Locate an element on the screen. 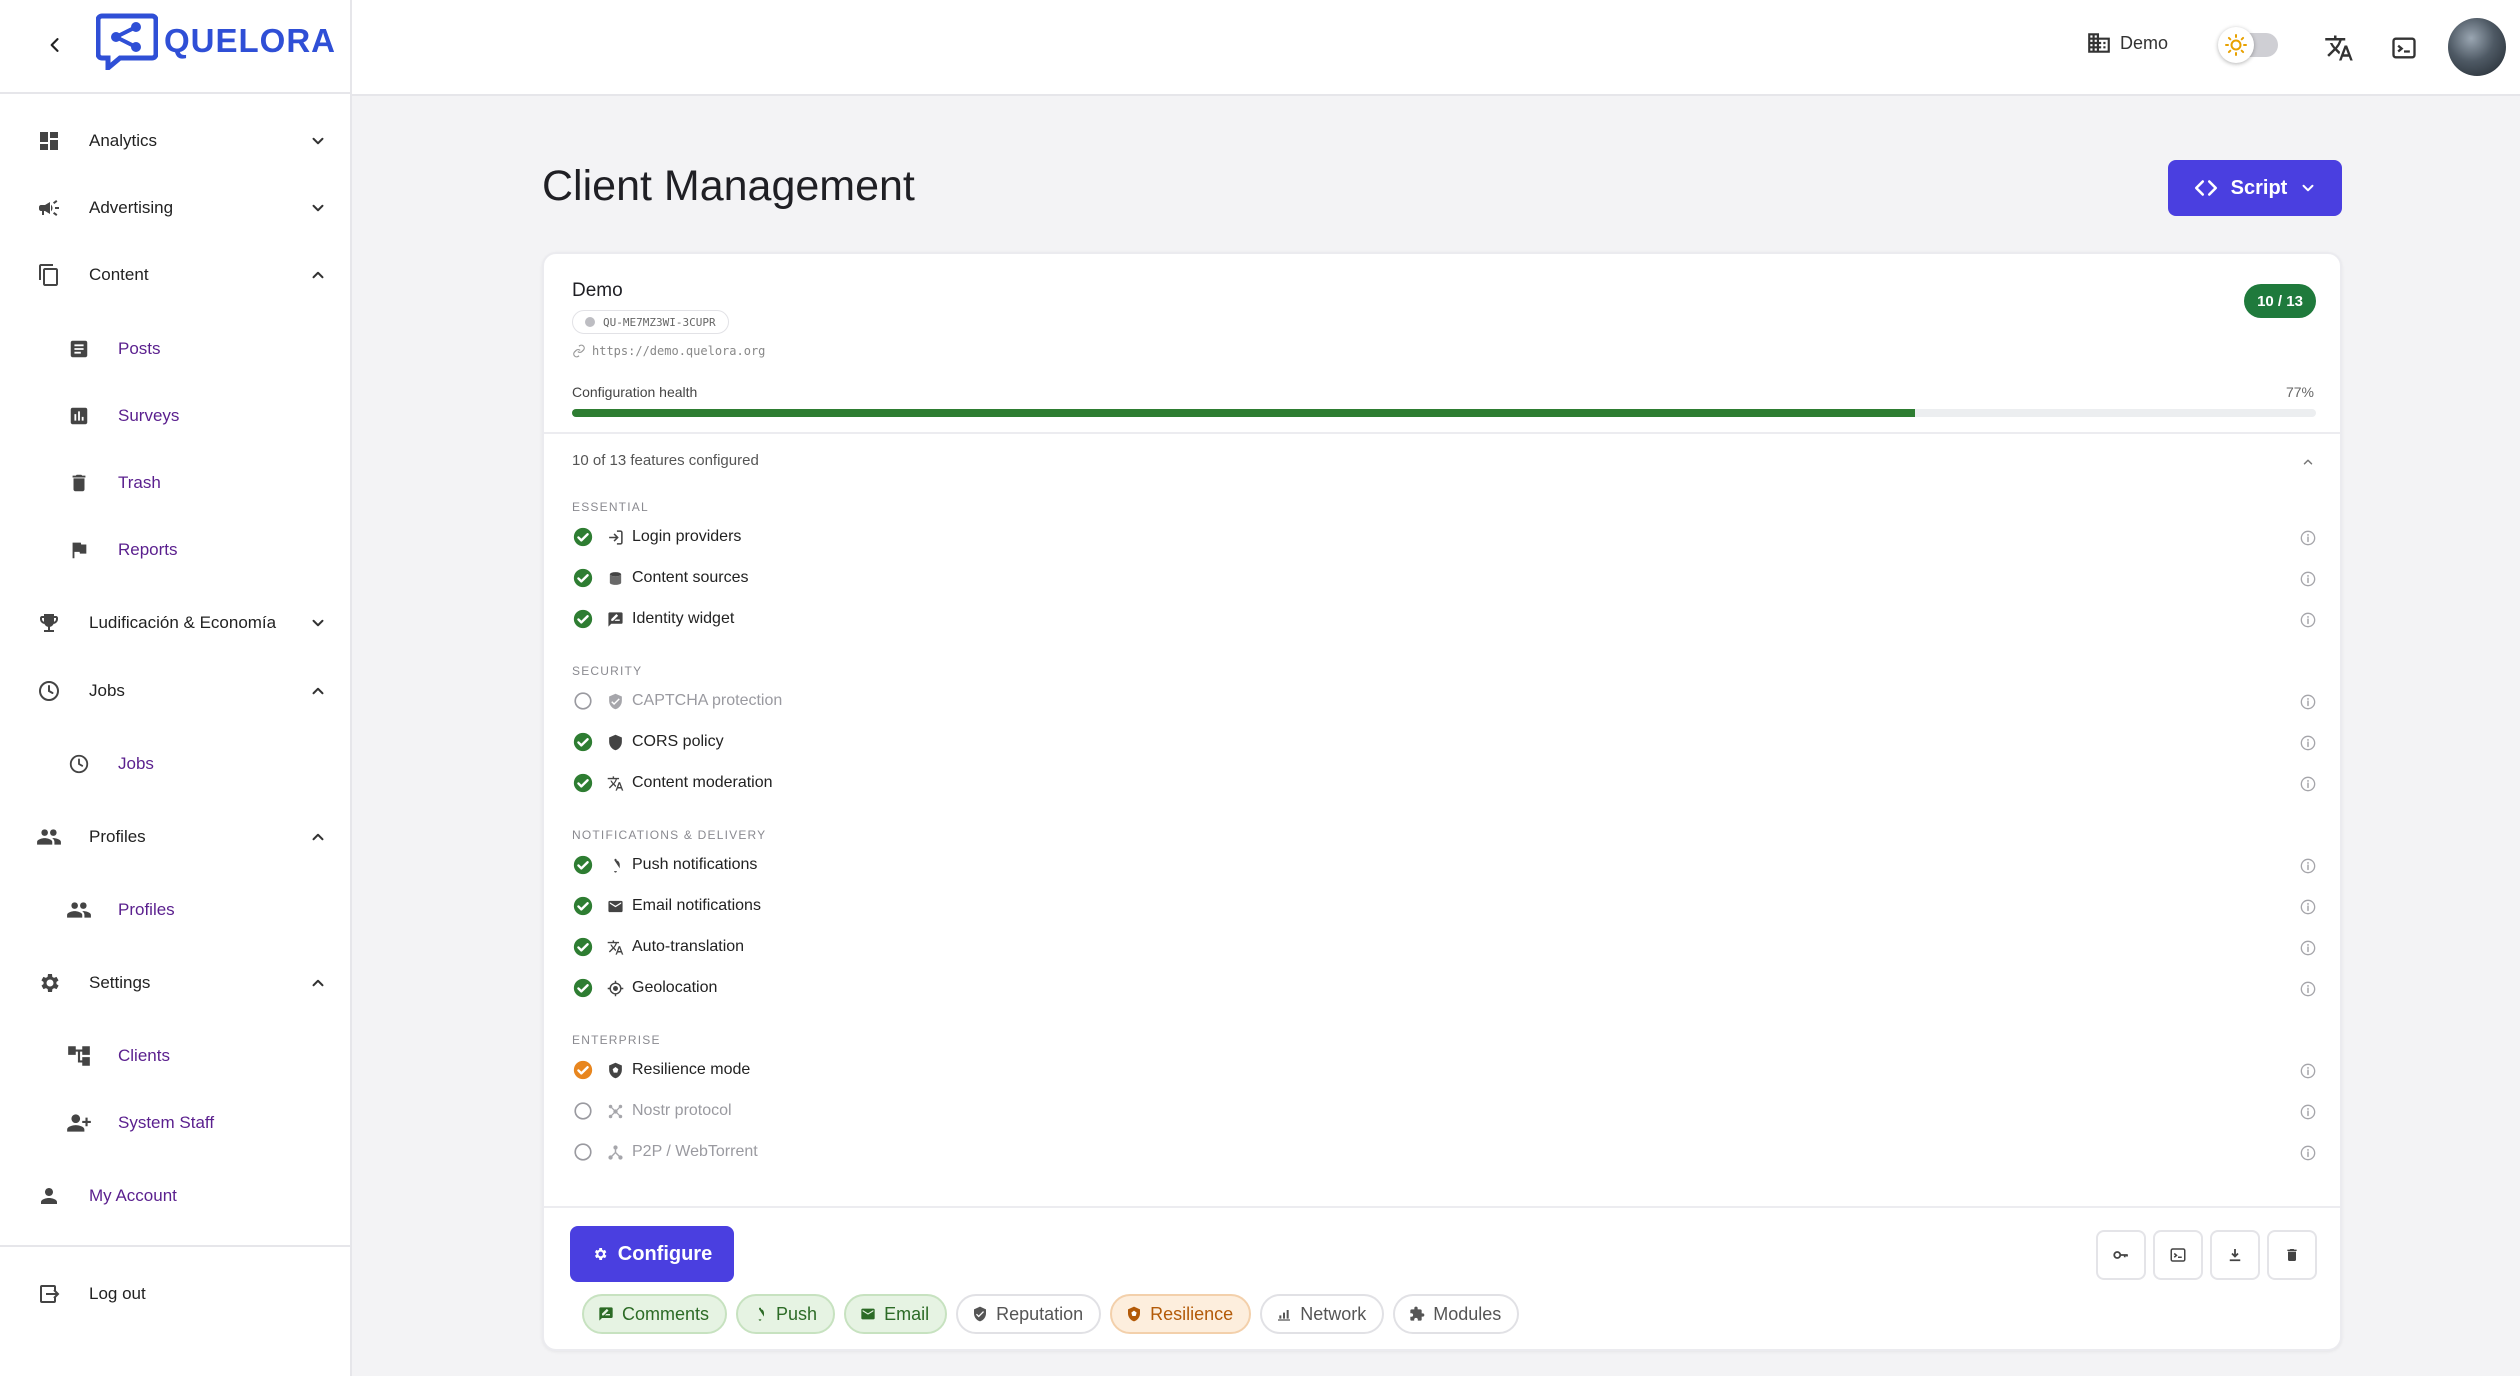  user-avatar is located at coordinates (2477, 47).